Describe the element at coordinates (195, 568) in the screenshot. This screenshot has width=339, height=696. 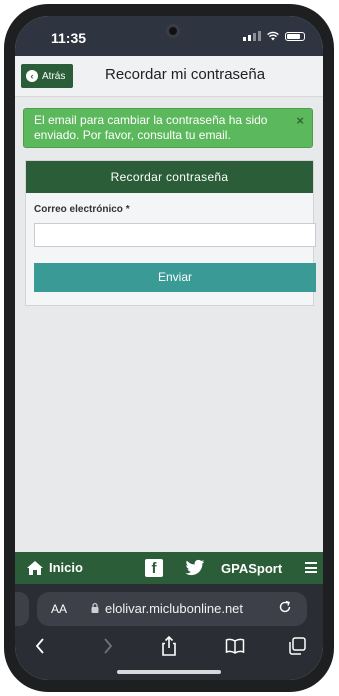
I see `twitter-icon` at that location.